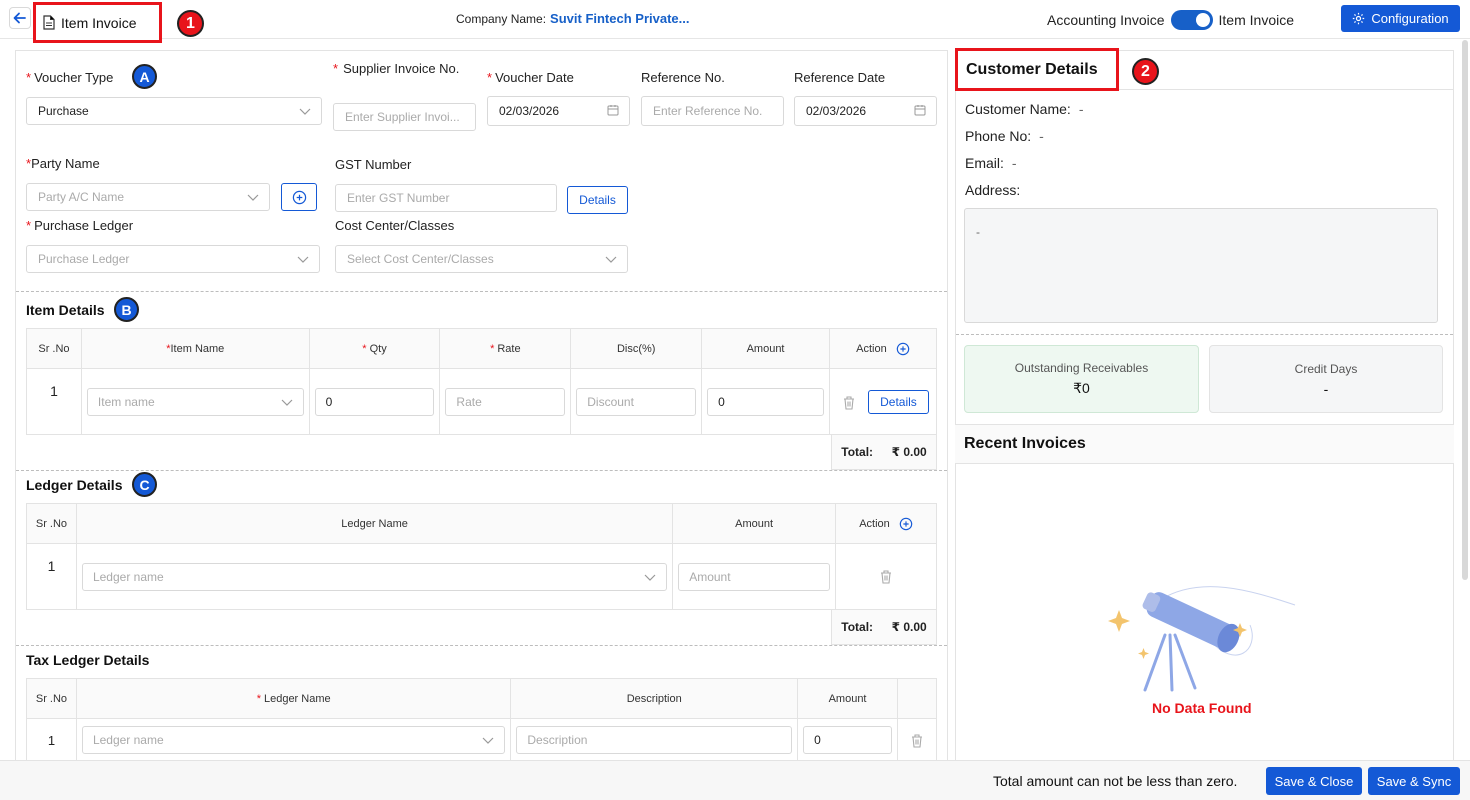 The image size is (1470, 800). What do you see at coordinates (636, 348) in the screenshot?
I see `col-disc: Disc(%)` at bounding box center [636, 348].